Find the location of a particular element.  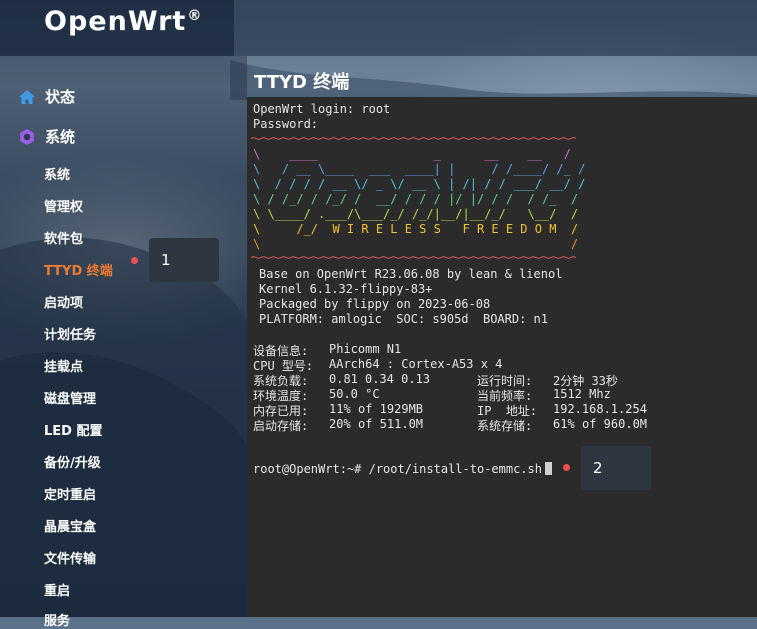

menu-system-label: 系统 is located at coordinates (60, 137).